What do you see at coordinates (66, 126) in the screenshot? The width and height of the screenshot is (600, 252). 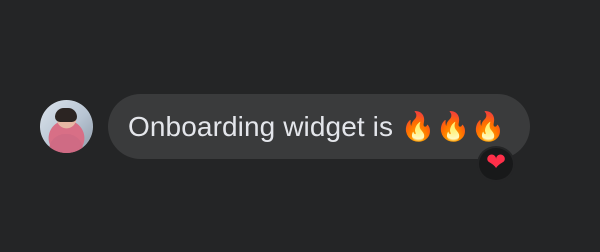 I see `avatar` at bounding box center [66, 126].